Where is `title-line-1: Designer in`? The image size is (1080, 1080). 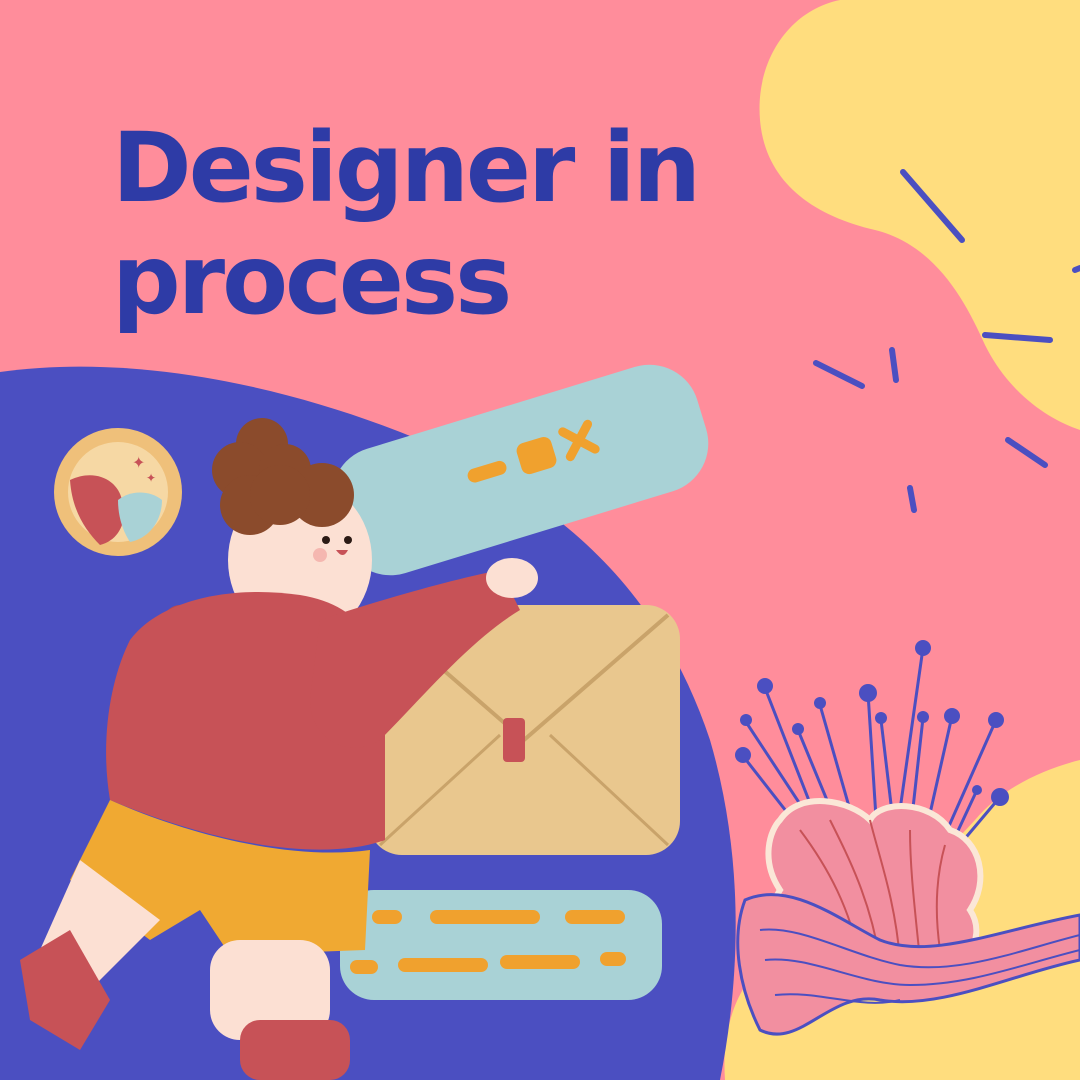 title-line-1: Designer in is located at coordinates (406, 168).